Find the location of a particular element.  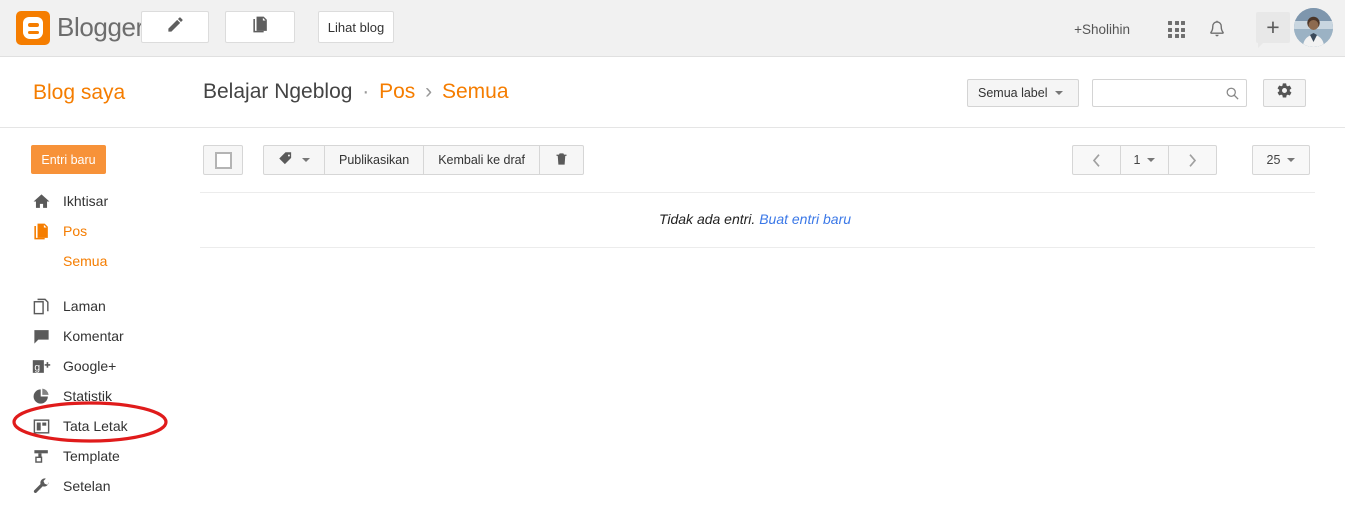

sidebar-item-label: Pos is located at coordinates (75, 231).